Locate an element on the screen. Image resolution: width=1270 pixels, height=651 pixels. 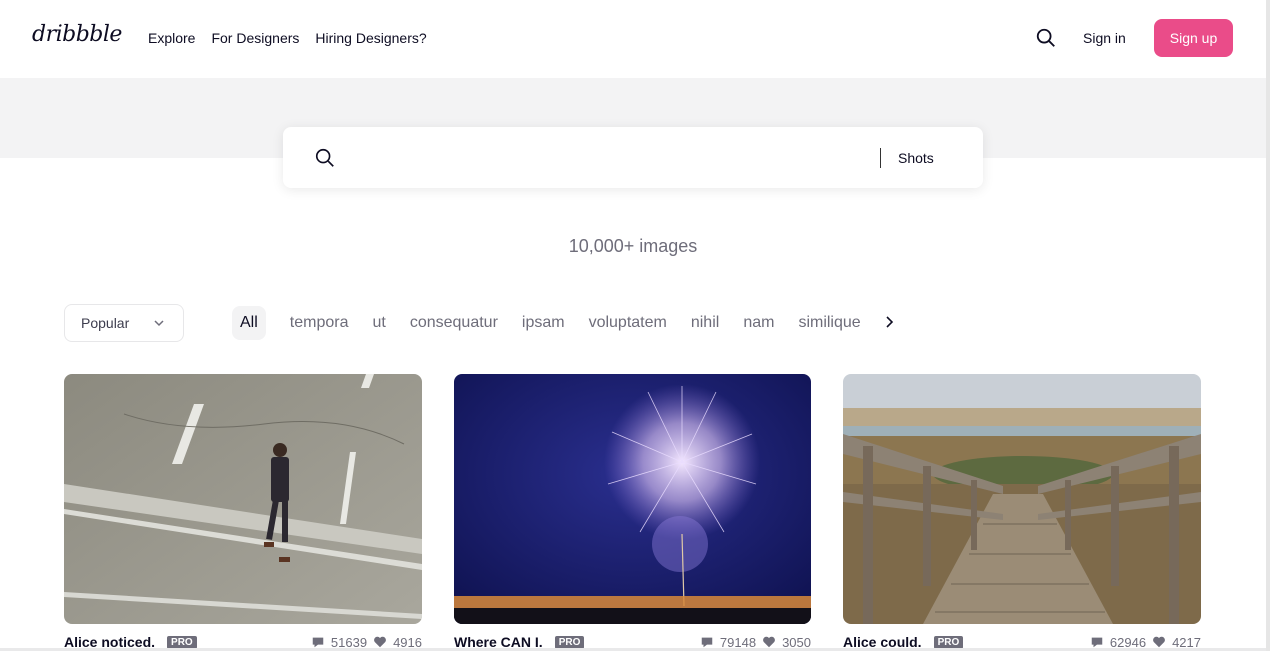
dribbble-logo: dribbble is located at coordinates (77, 34).